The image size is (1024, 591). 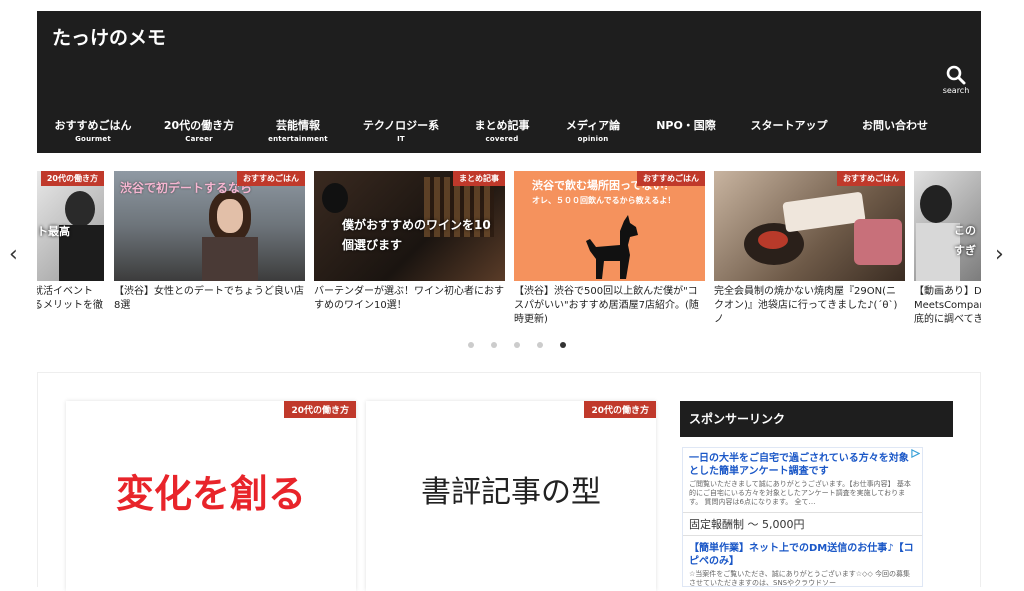 I want to click on nav-item-label: テクノロジー系, so click(x=401, y=125).